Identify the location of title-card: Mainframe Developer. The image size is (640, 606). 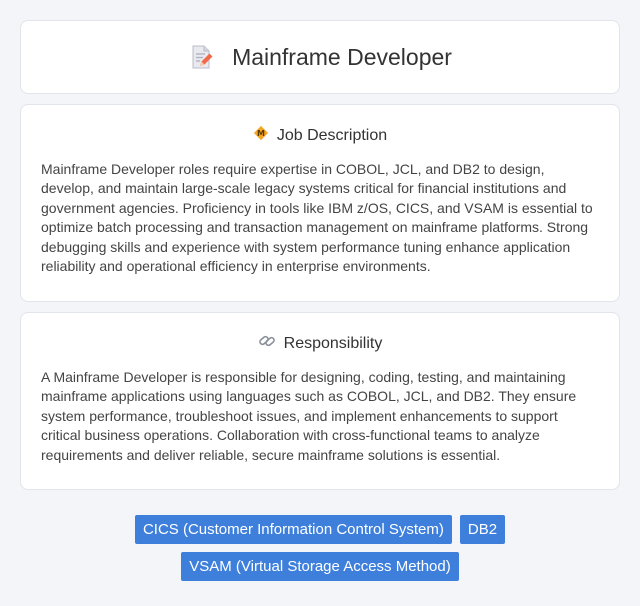
(320, 57).